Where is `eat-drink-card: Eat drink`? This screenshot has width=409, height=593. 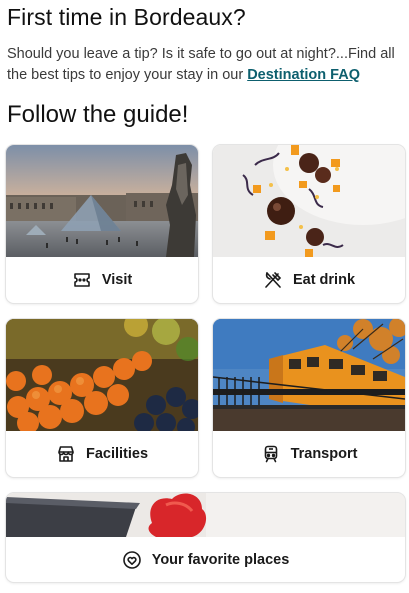 eat-drink-card: Eat drink is located at coordinates (309, 224).